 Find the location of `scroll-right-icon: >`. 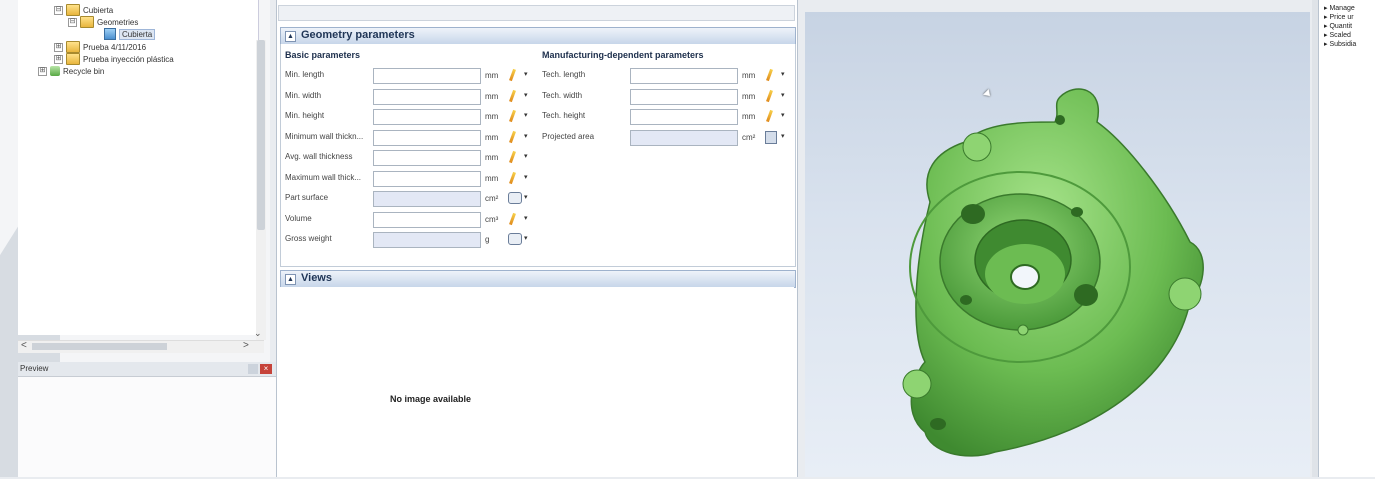

scroll-right-icon: > is located at coordinates (246, 345).